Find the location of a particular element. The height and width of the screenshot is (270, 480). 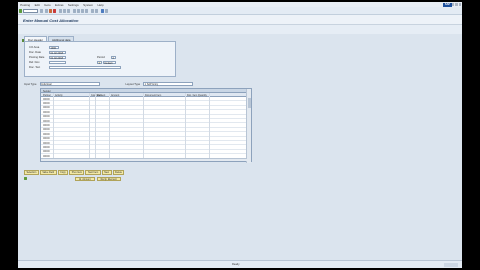

cancel-icon is located at coordinates (54, 11).